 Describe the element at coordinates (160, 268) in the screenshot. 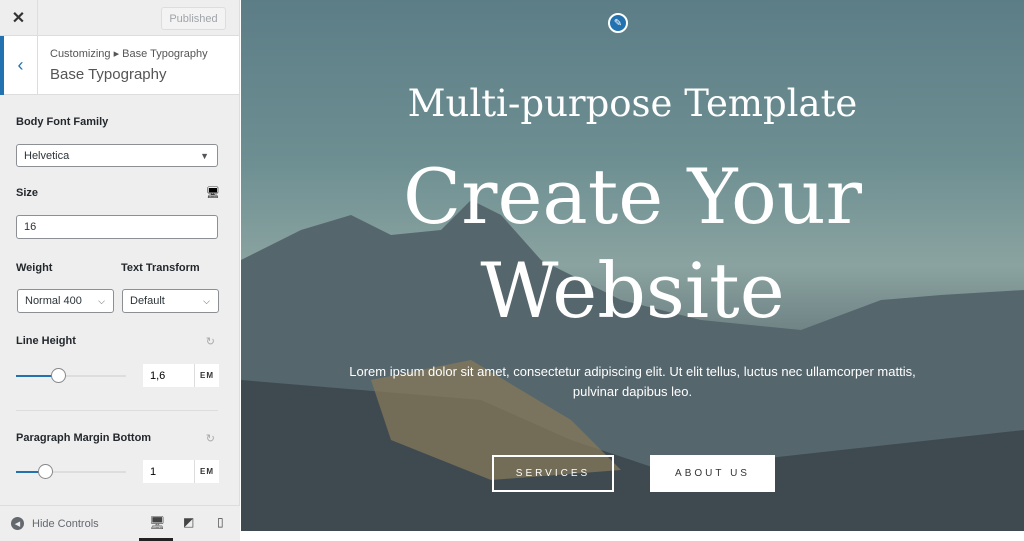

I see `text-transform-label: Text Transform` at that location.